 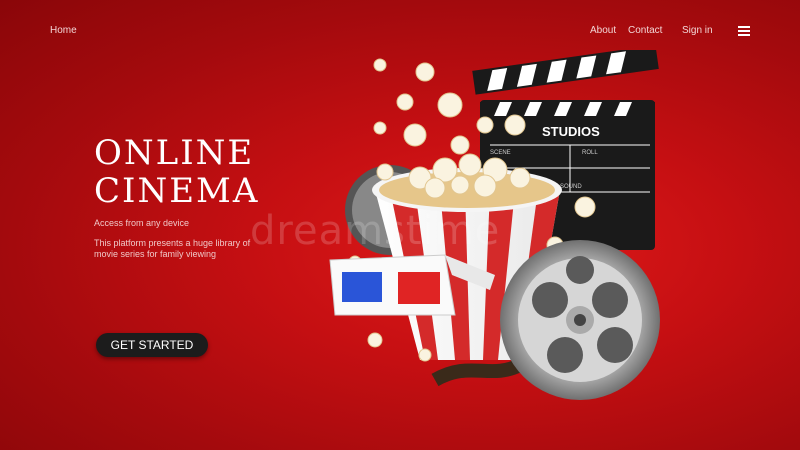 I want to click on get-started-button: GET STARTED, so click(x=152, y=345).